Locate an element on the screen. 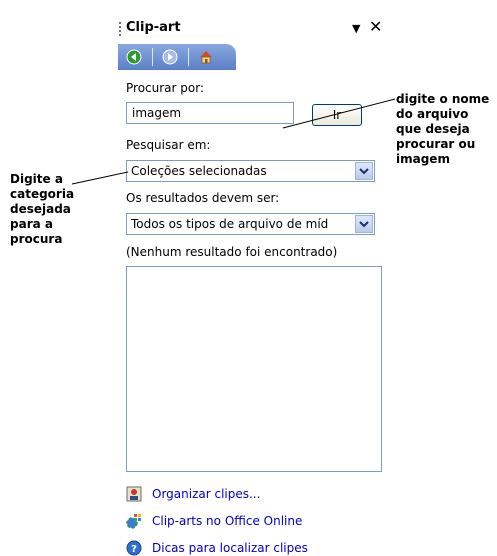 The height and width of the screenshot is (556, 497). back-icon is located at coordinates (134, 57).